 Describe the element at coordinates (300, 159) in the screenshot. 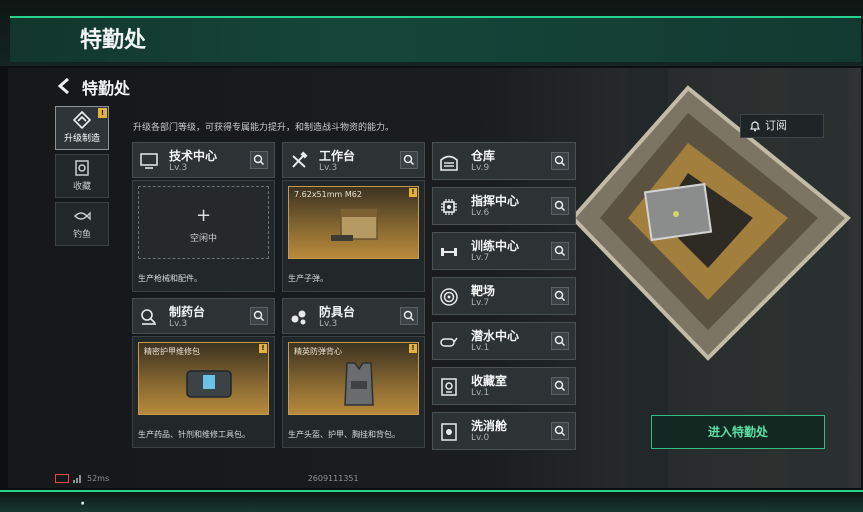

I see `tools-icon` at that location.